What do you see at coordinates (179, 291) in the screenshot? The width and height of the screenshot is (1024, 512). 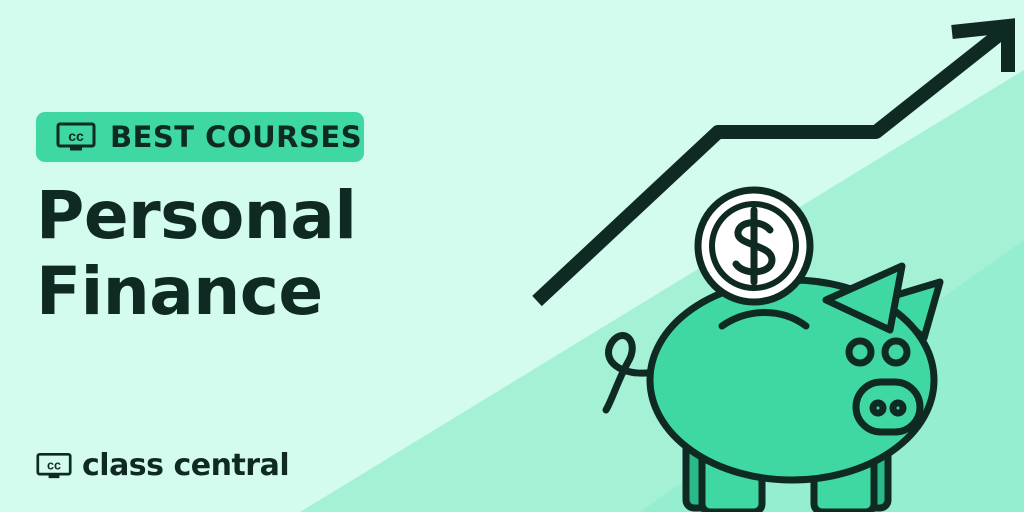 I see `title-line-2: Finance` at bounding box center [179, 291].